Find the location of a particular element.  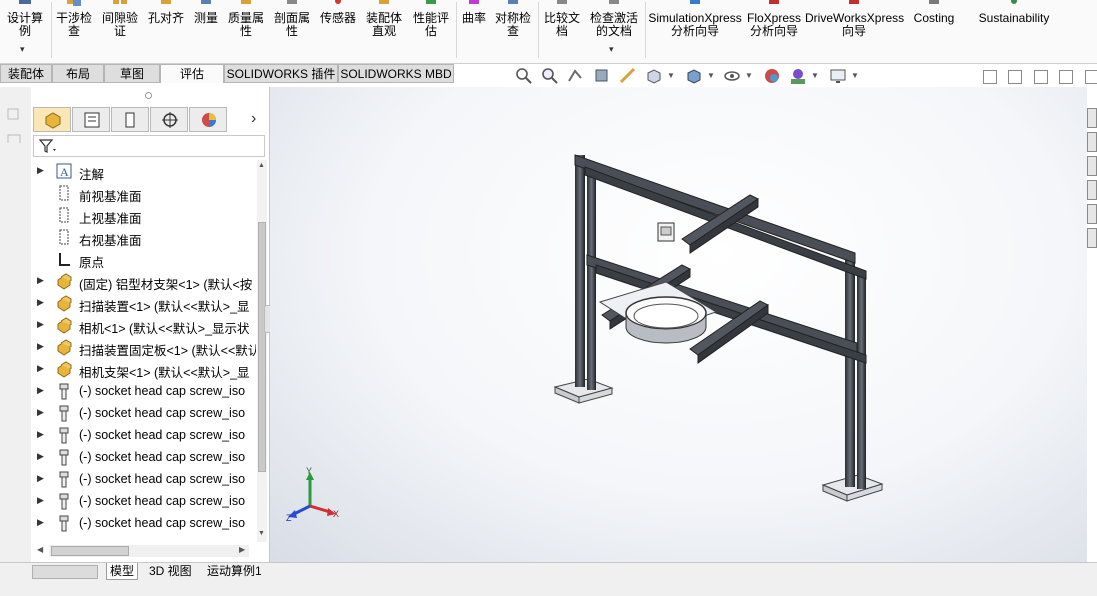

tab-sketch: 草图 is located at coordinates (132, 73).